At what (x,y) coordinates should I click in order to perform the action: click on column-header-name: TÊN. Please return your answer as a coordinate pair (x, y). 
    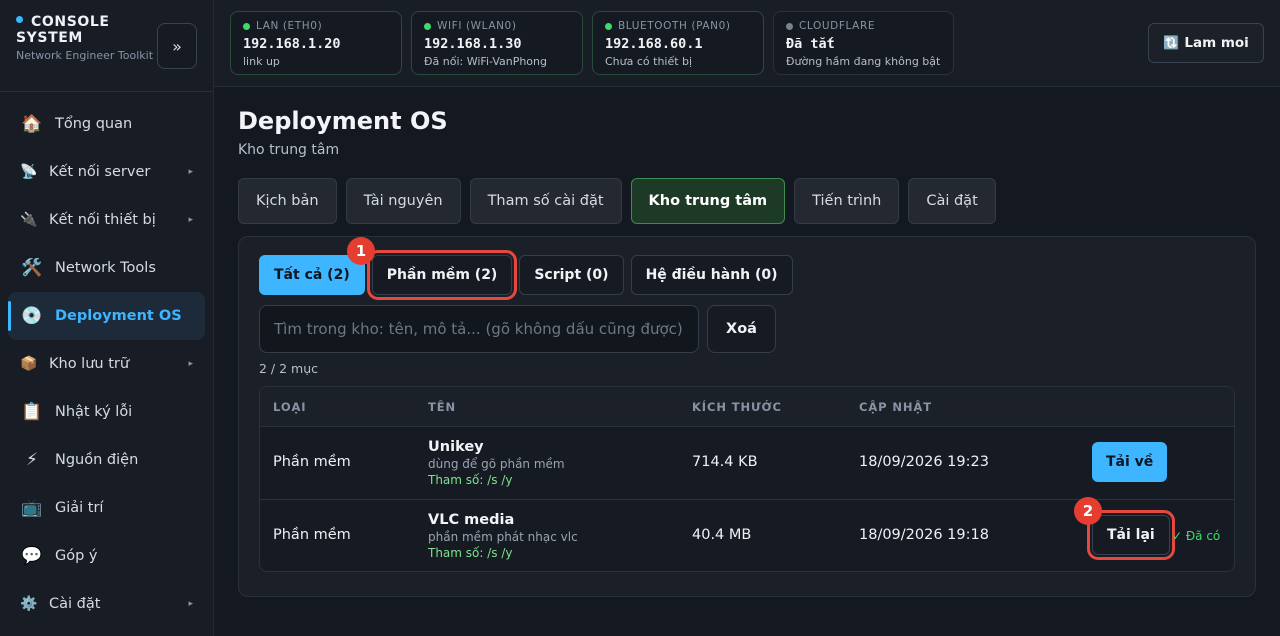
    Looking at the image, I should click on (442, 407).